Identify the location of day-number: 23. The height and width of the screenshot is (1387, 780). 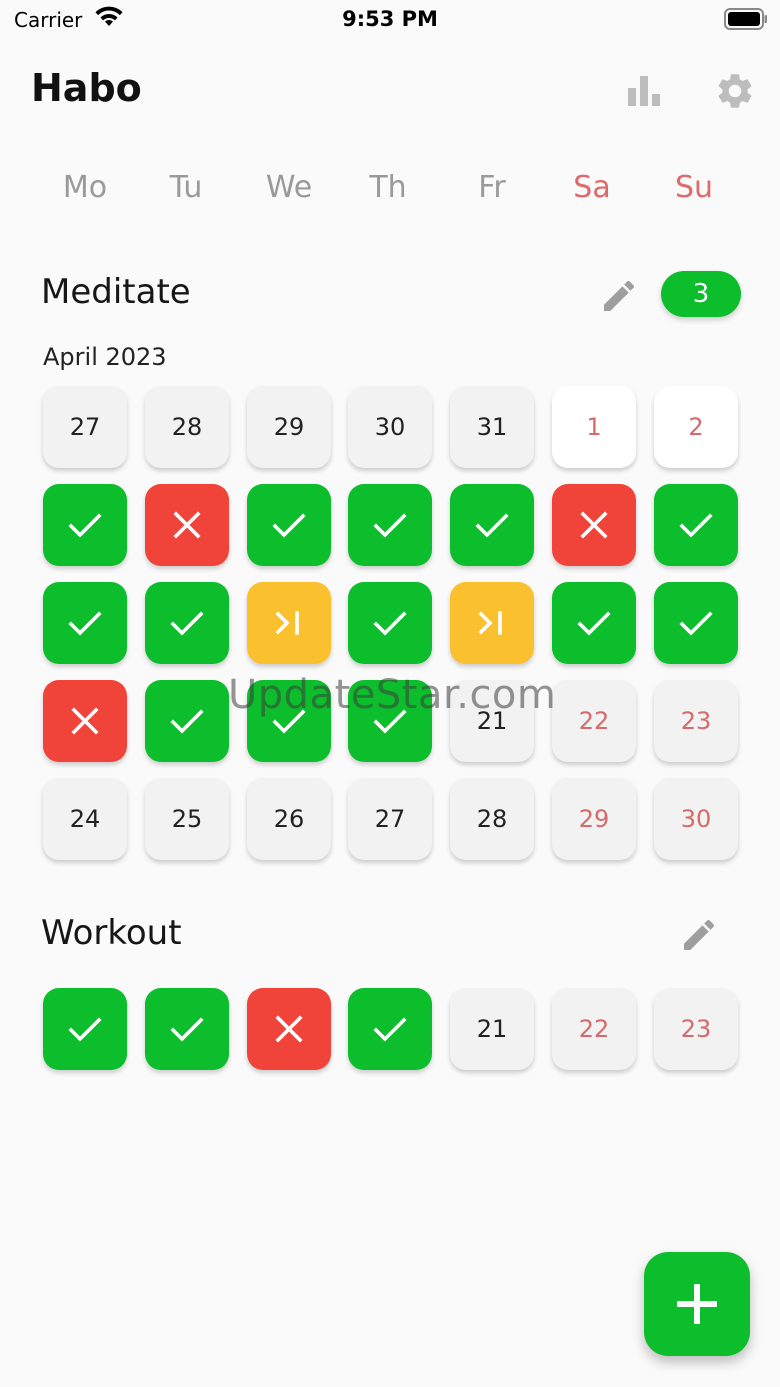
(696, 721).